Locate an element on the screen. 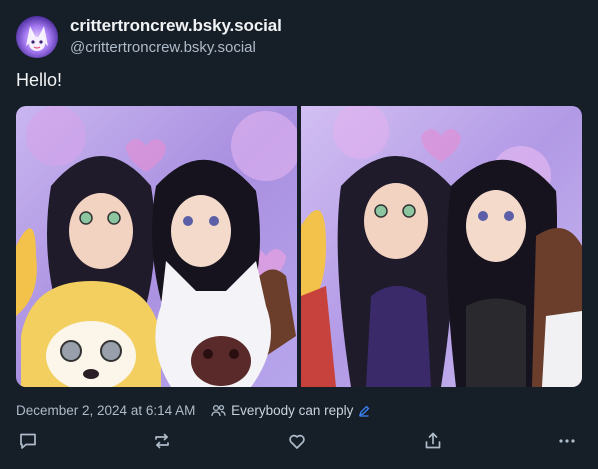 This screenshot has height=469, width=598. share-button is located at coordinates (433, 443).